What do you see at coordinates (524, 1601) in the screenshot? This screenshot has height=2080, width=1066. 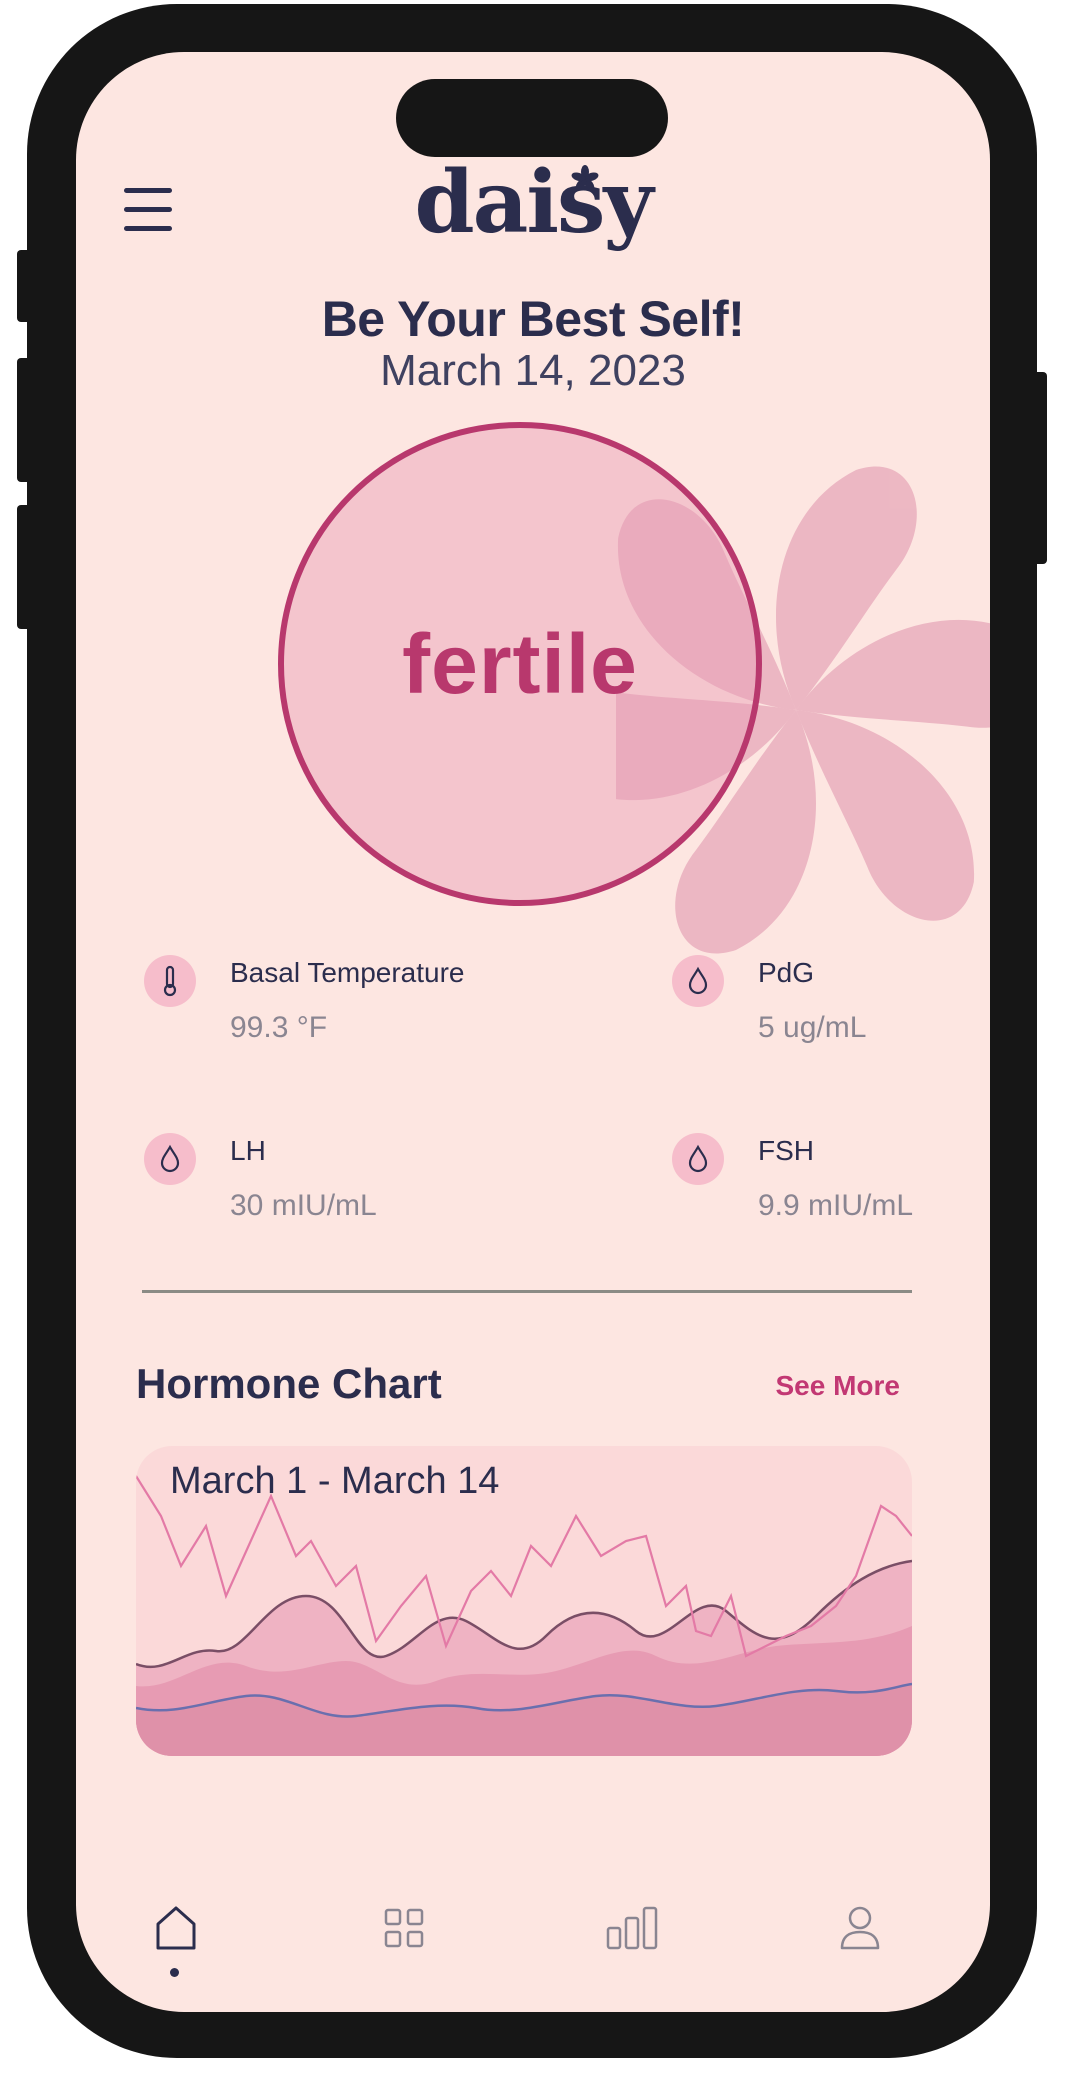 I see `hormone-chart-card: March 1 - March 14` at bounding box center [524, 1601].